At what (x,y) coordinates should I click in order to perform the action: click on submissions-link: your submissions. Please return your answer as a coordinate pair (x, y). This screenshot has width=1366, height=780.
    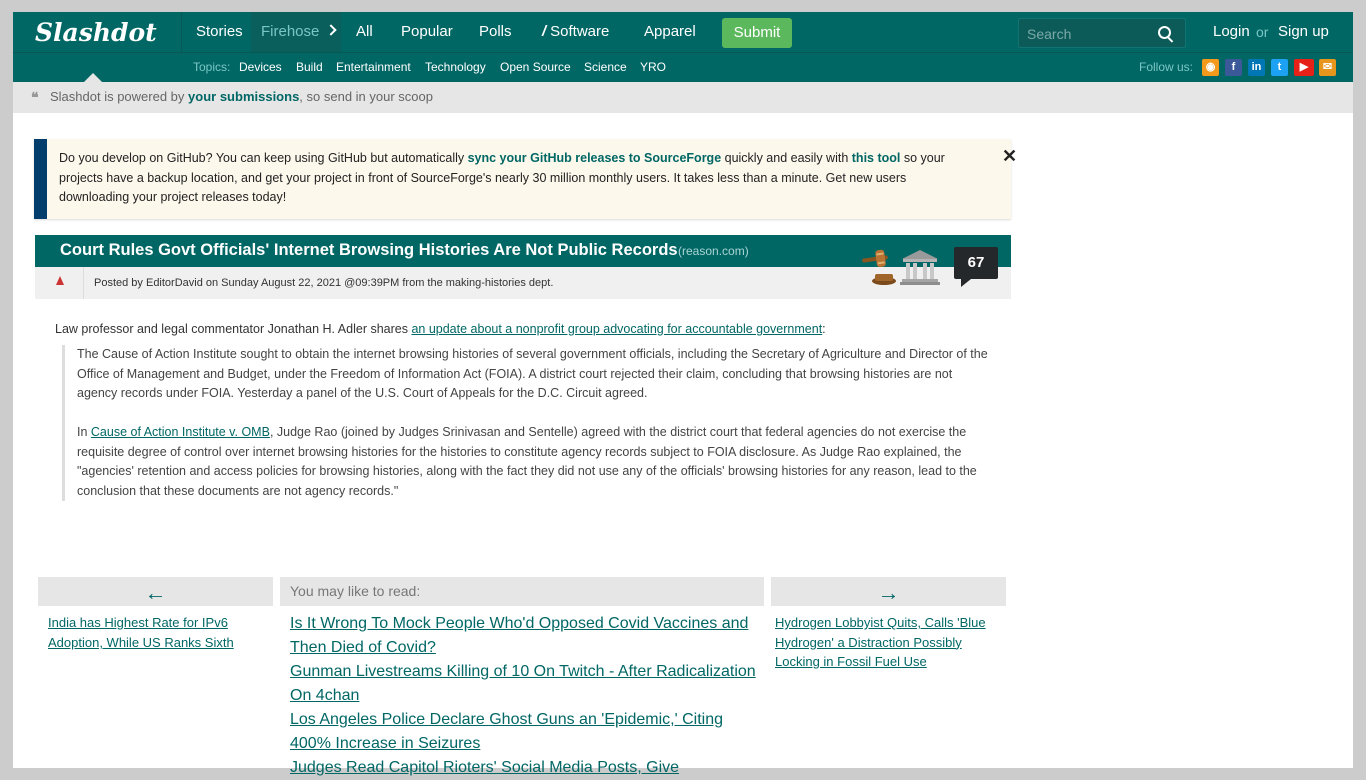
    Looking at the image, I should click on (243, 96).